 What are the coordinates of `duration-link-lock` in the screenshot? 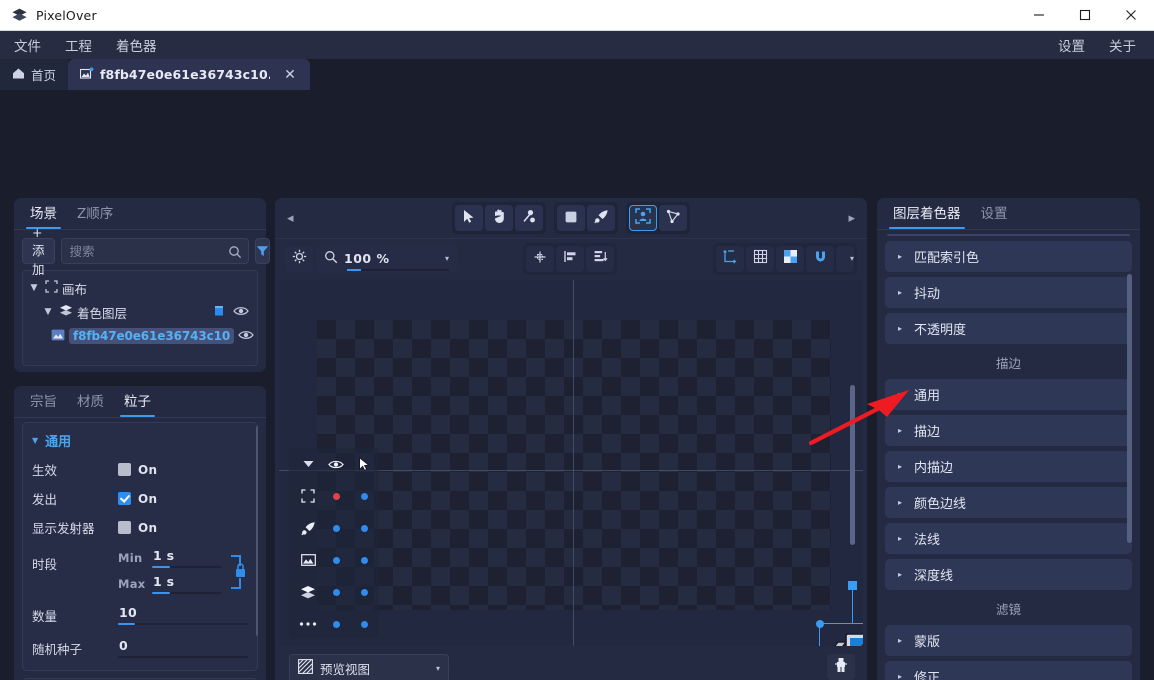 It's located at (237, 572).